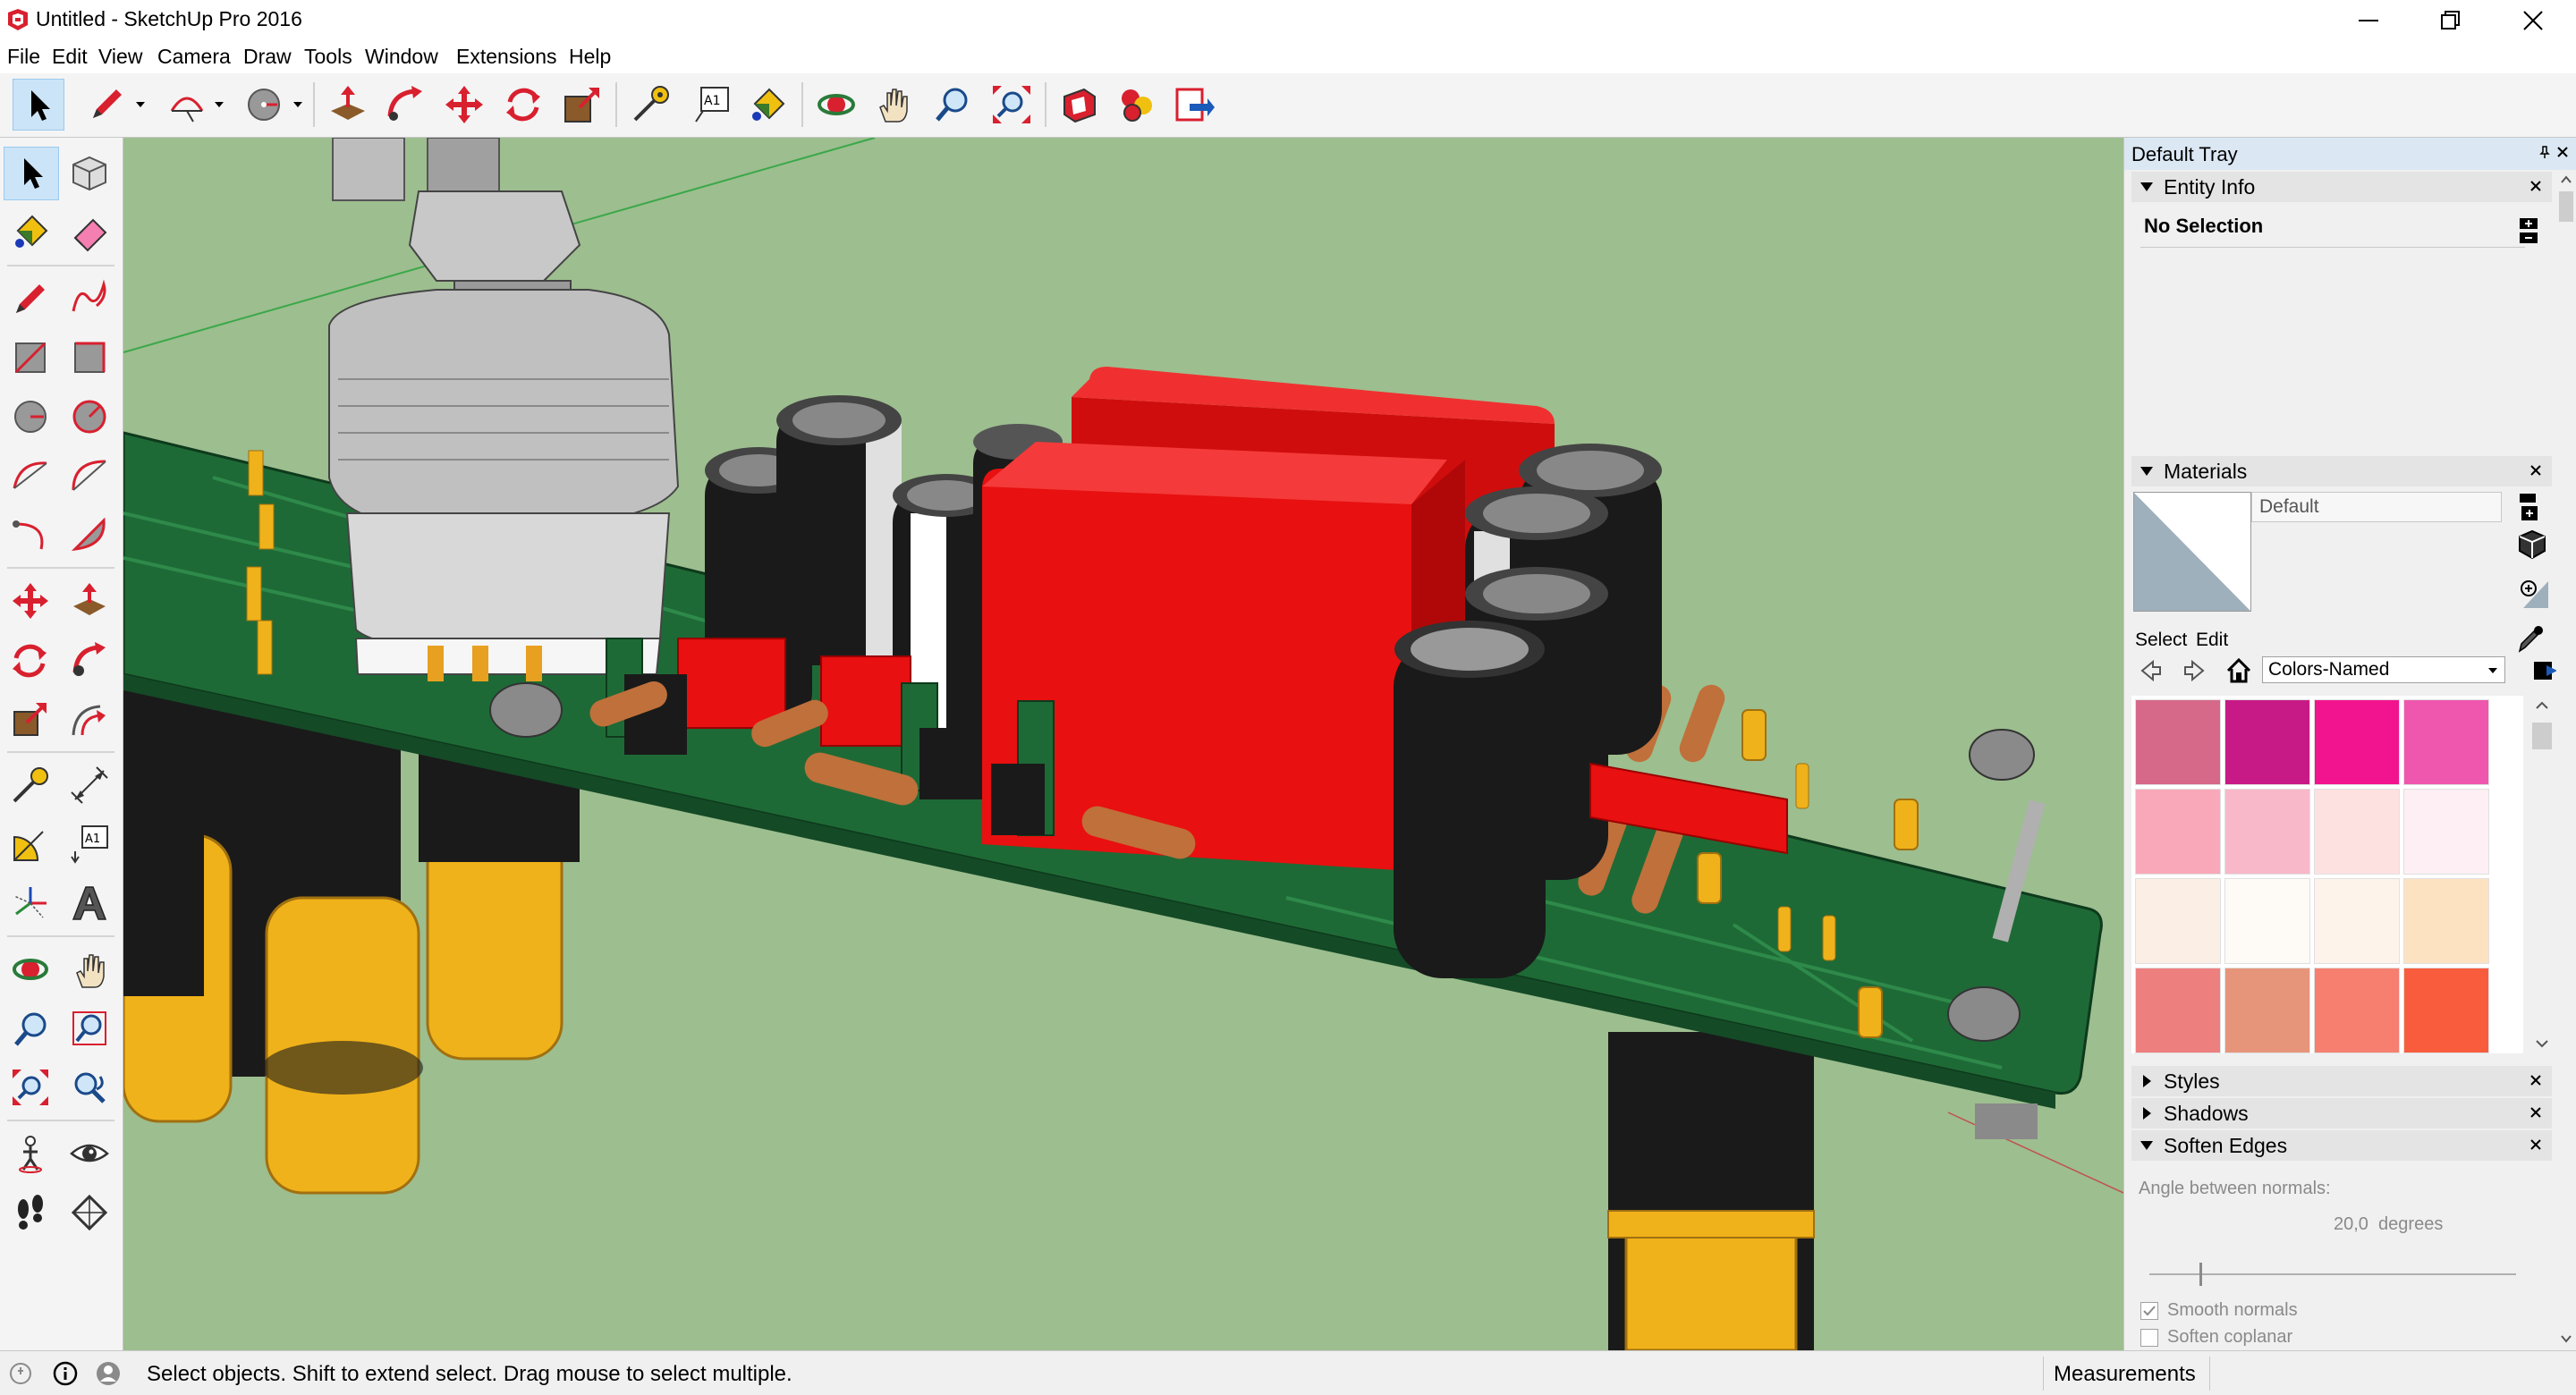  I want to click on pan-tool, so click(90, 969).